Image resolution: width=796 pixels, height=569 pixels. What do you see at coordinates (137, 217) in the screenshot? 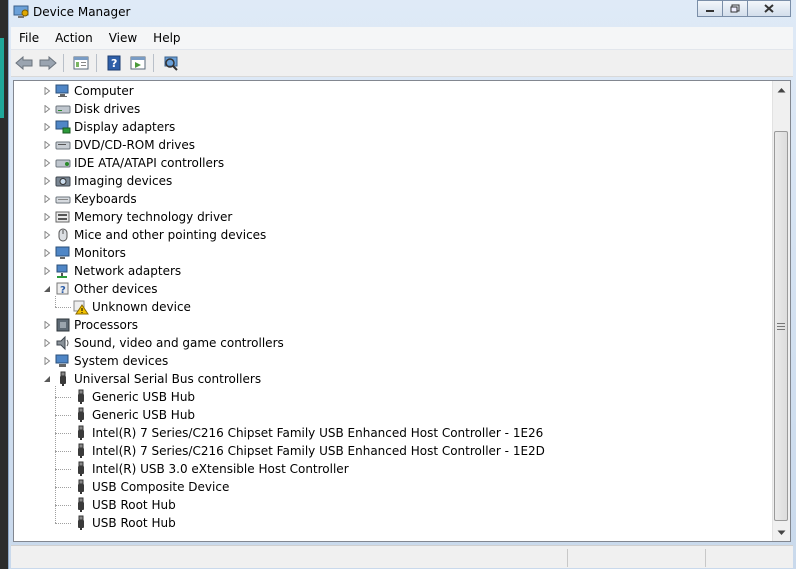
I see `tree-category: Memory technology driver` at bounding box center [137, 217].